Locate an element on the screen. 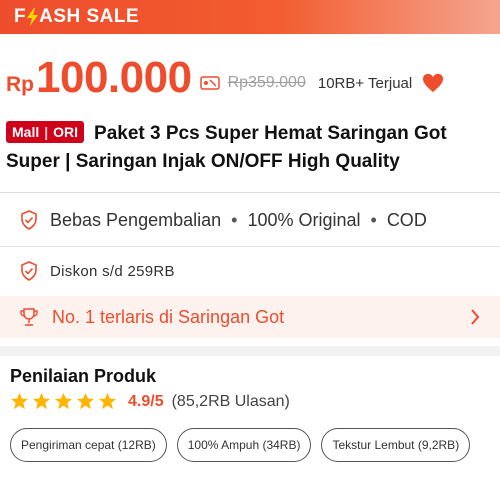 The height and width of the screenshot is (500, 500). section-gap is located at coordinates (250, 351).